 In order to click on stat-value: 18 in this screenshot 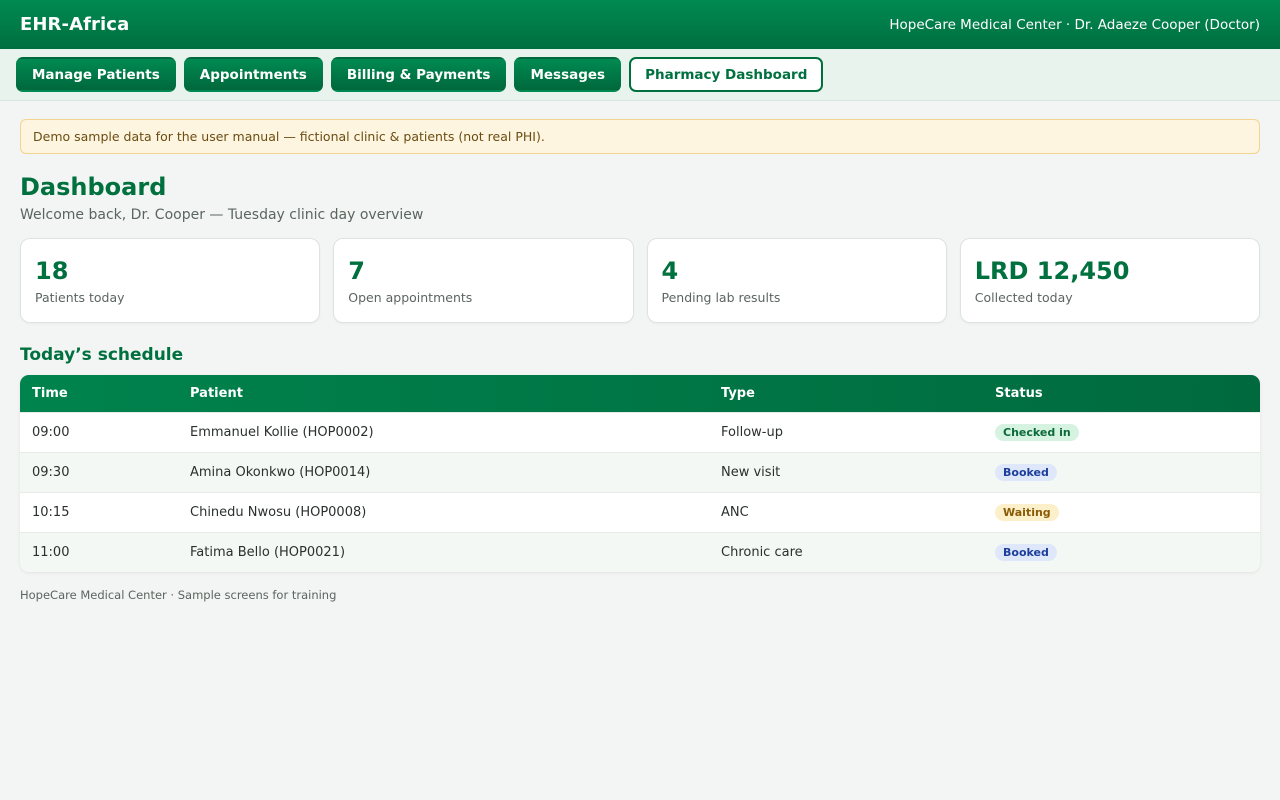, I will do `click(52, 271)`.